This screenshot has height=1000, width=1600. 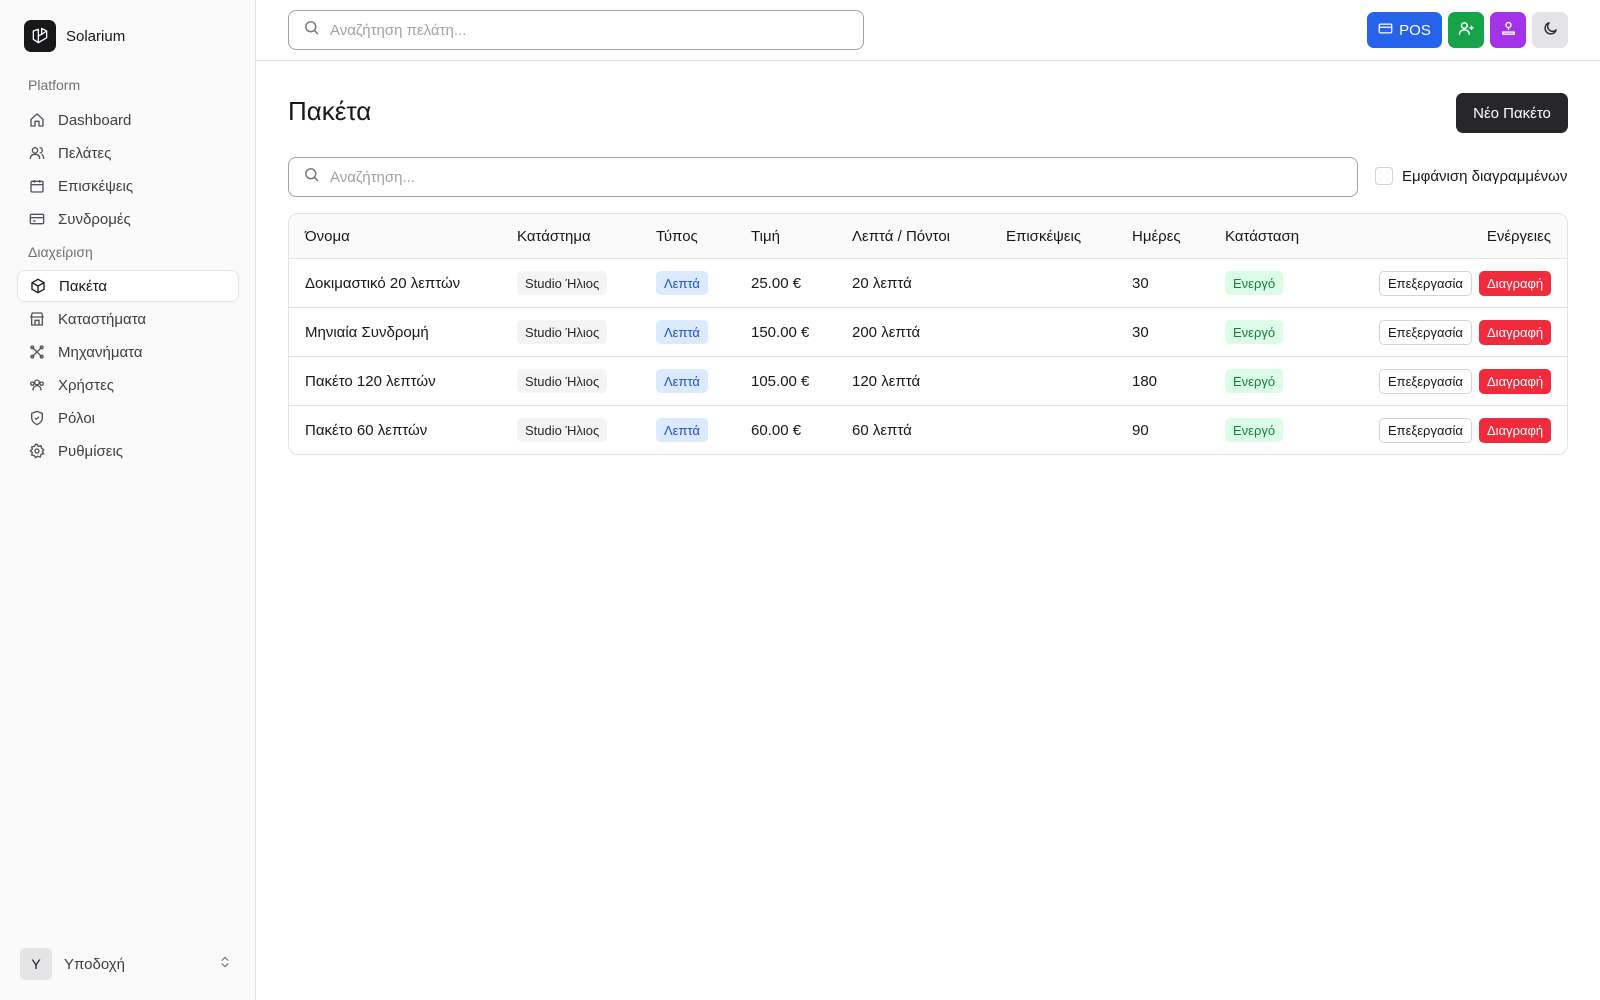 What do you see at coordinates (780, 332) in the screenshot?
I see `cell-price: 150.00 €` at bounding box center [780, 332].